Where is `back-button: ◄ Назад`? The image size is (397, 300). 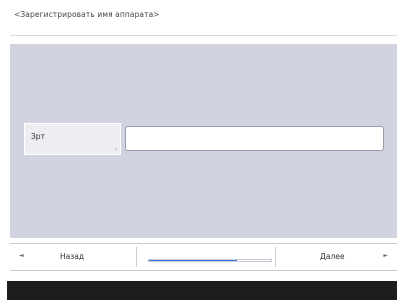 back-button: ◄ Назад is located at coordinates (73, 257).